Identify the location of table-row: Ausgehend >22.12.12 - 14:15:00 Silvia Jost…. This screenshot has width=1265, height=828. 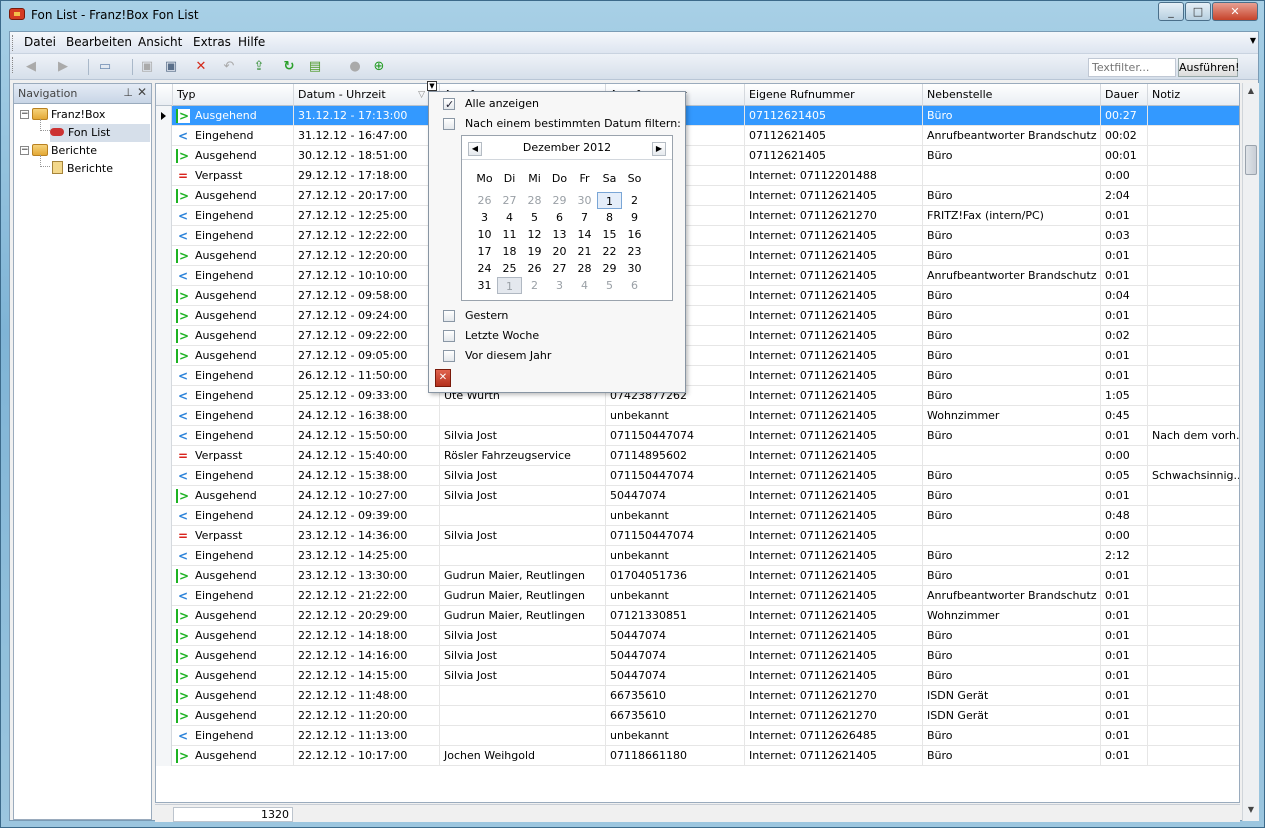
(697, 676).